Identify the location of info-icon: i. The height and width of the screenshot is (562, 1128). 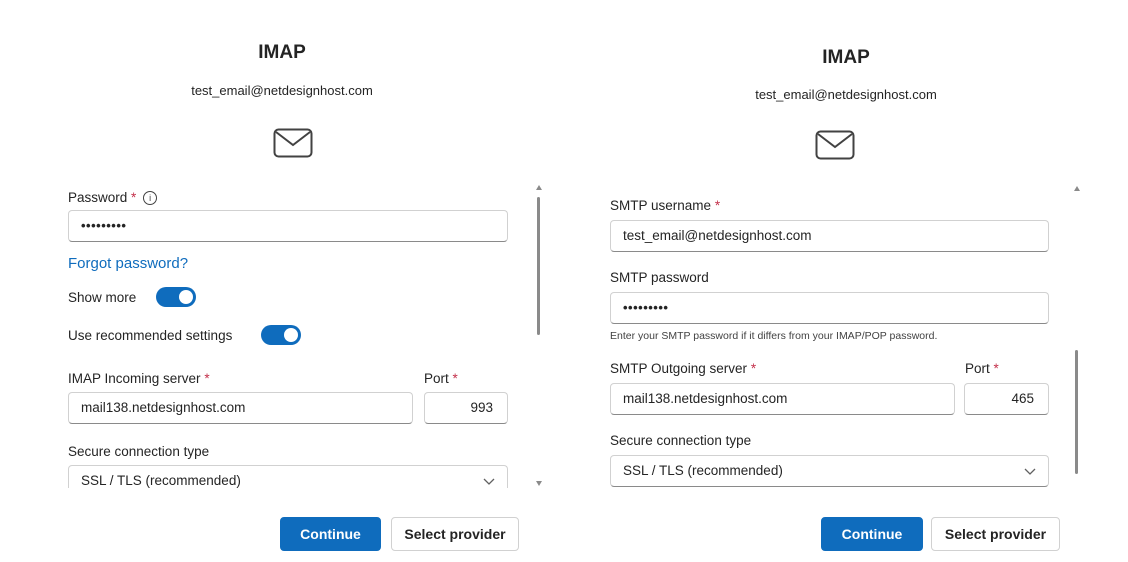
(150, 198).